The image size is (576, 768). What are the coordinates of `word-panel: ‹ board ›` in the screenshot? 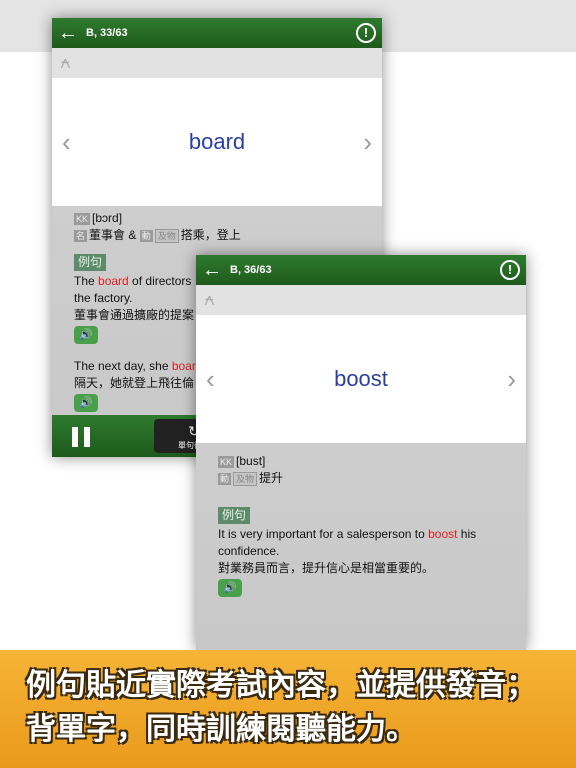 It's located at (217, 142).